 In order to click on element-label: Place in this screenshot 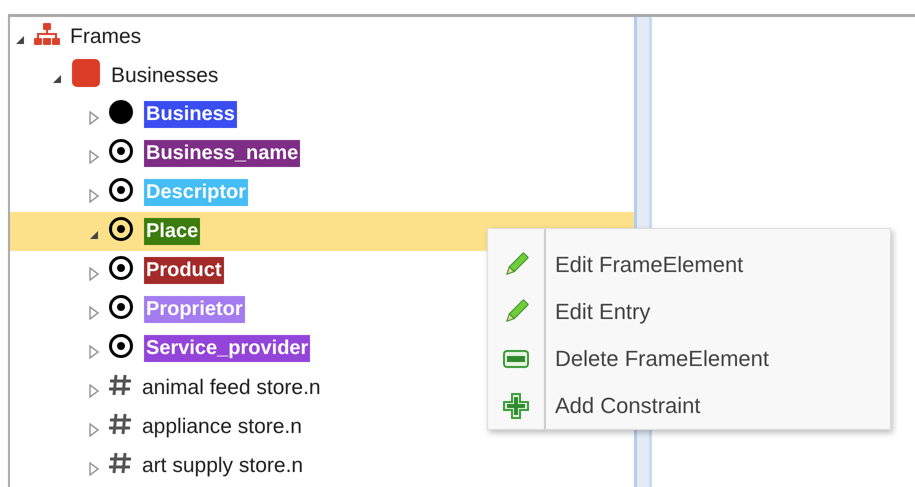, I will do `click(172, 231)`.